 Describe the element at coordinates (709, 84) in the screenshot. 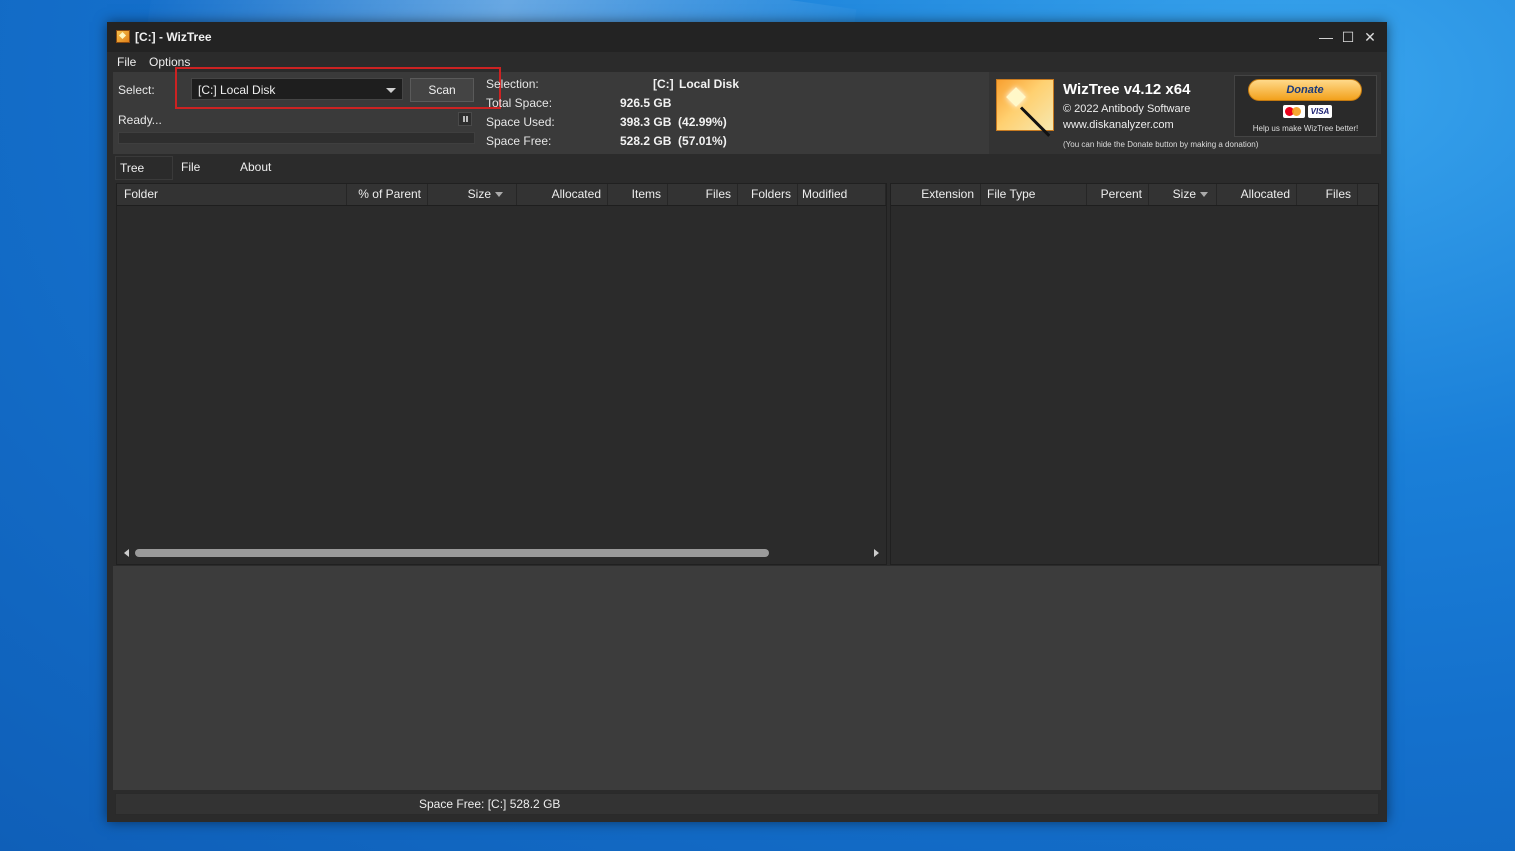

I see `selection-name: Local Disk` at that location.